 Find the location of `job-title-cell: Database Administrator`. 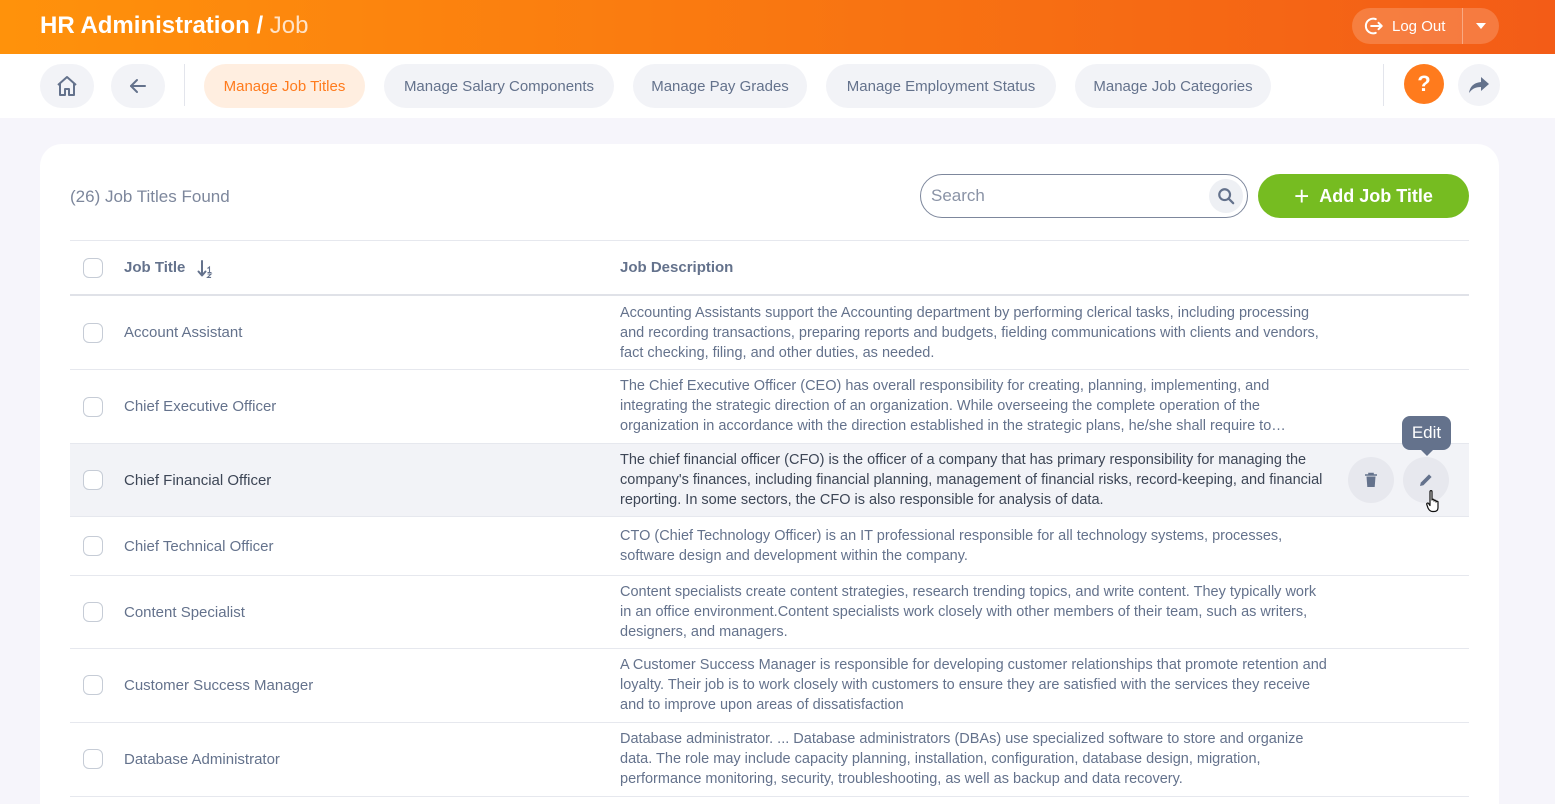

job-title-cell: Database Administrator is located at coordinates (202, 759).